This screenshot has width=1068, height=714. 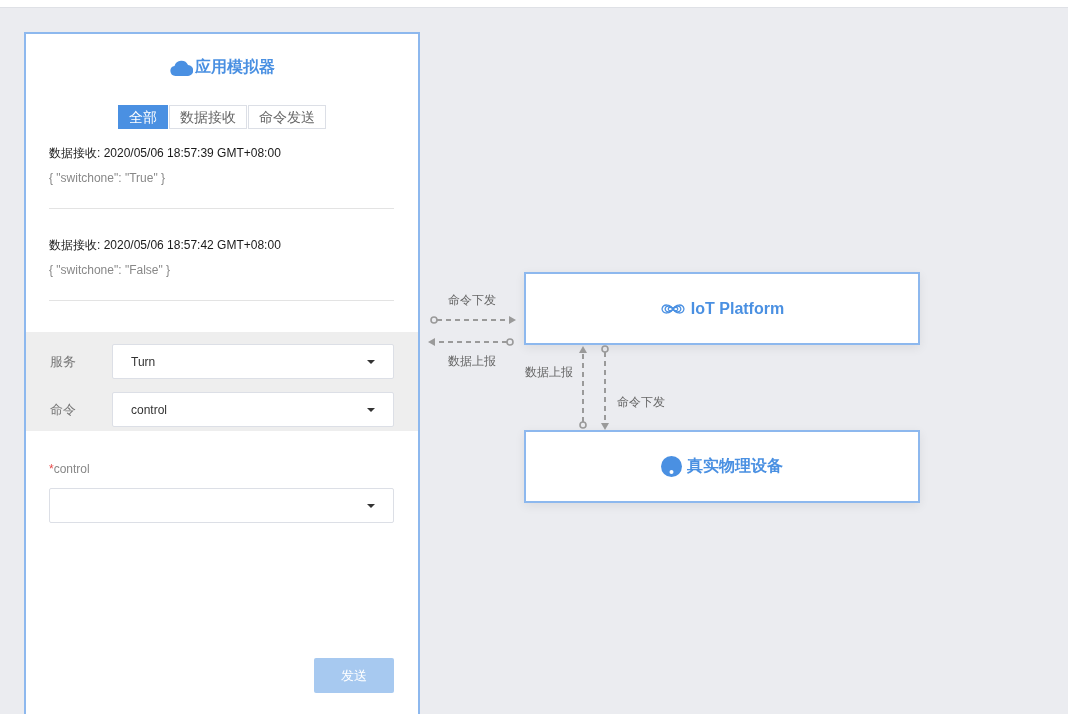 What do you see at coordinates (287, 117) in the screenshot?
I see `filter-tab: 命令发送` at bounding box center [287, 117].